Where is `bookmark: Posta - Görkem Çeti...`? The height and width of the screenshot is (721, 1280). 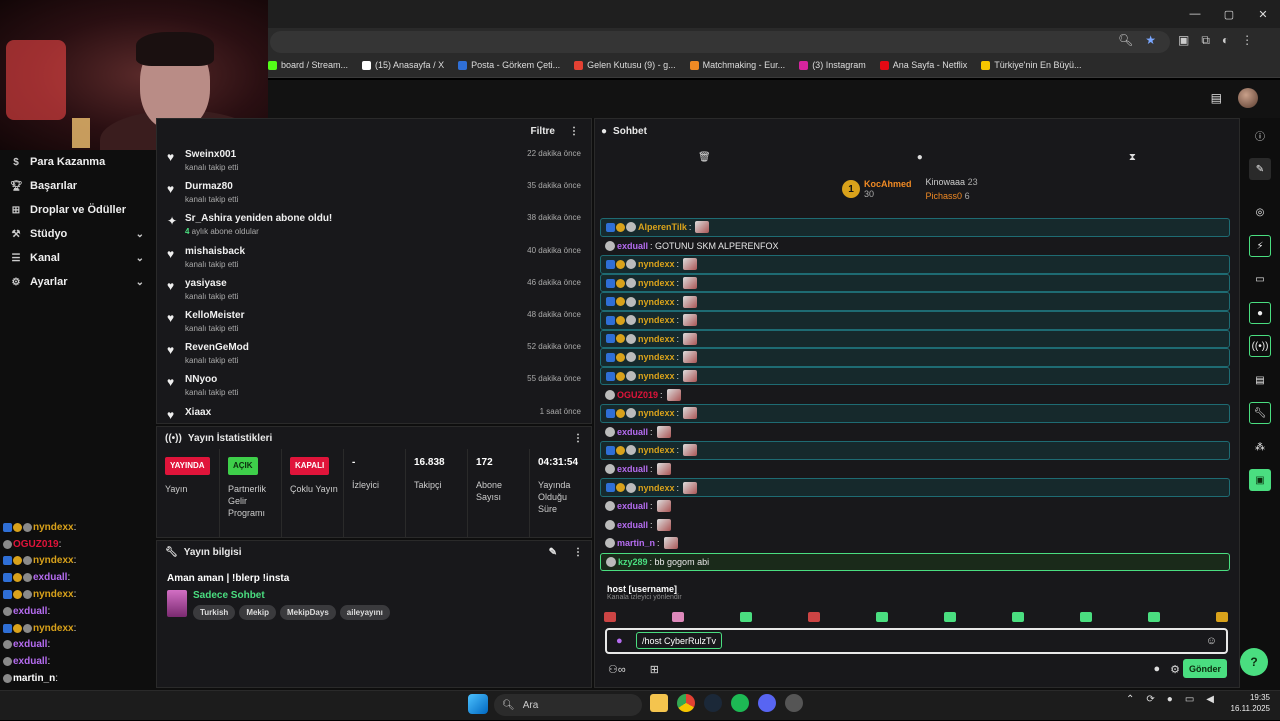 bookmark: Posta - Görkem Çeti... is located at coordinates (509, 65).